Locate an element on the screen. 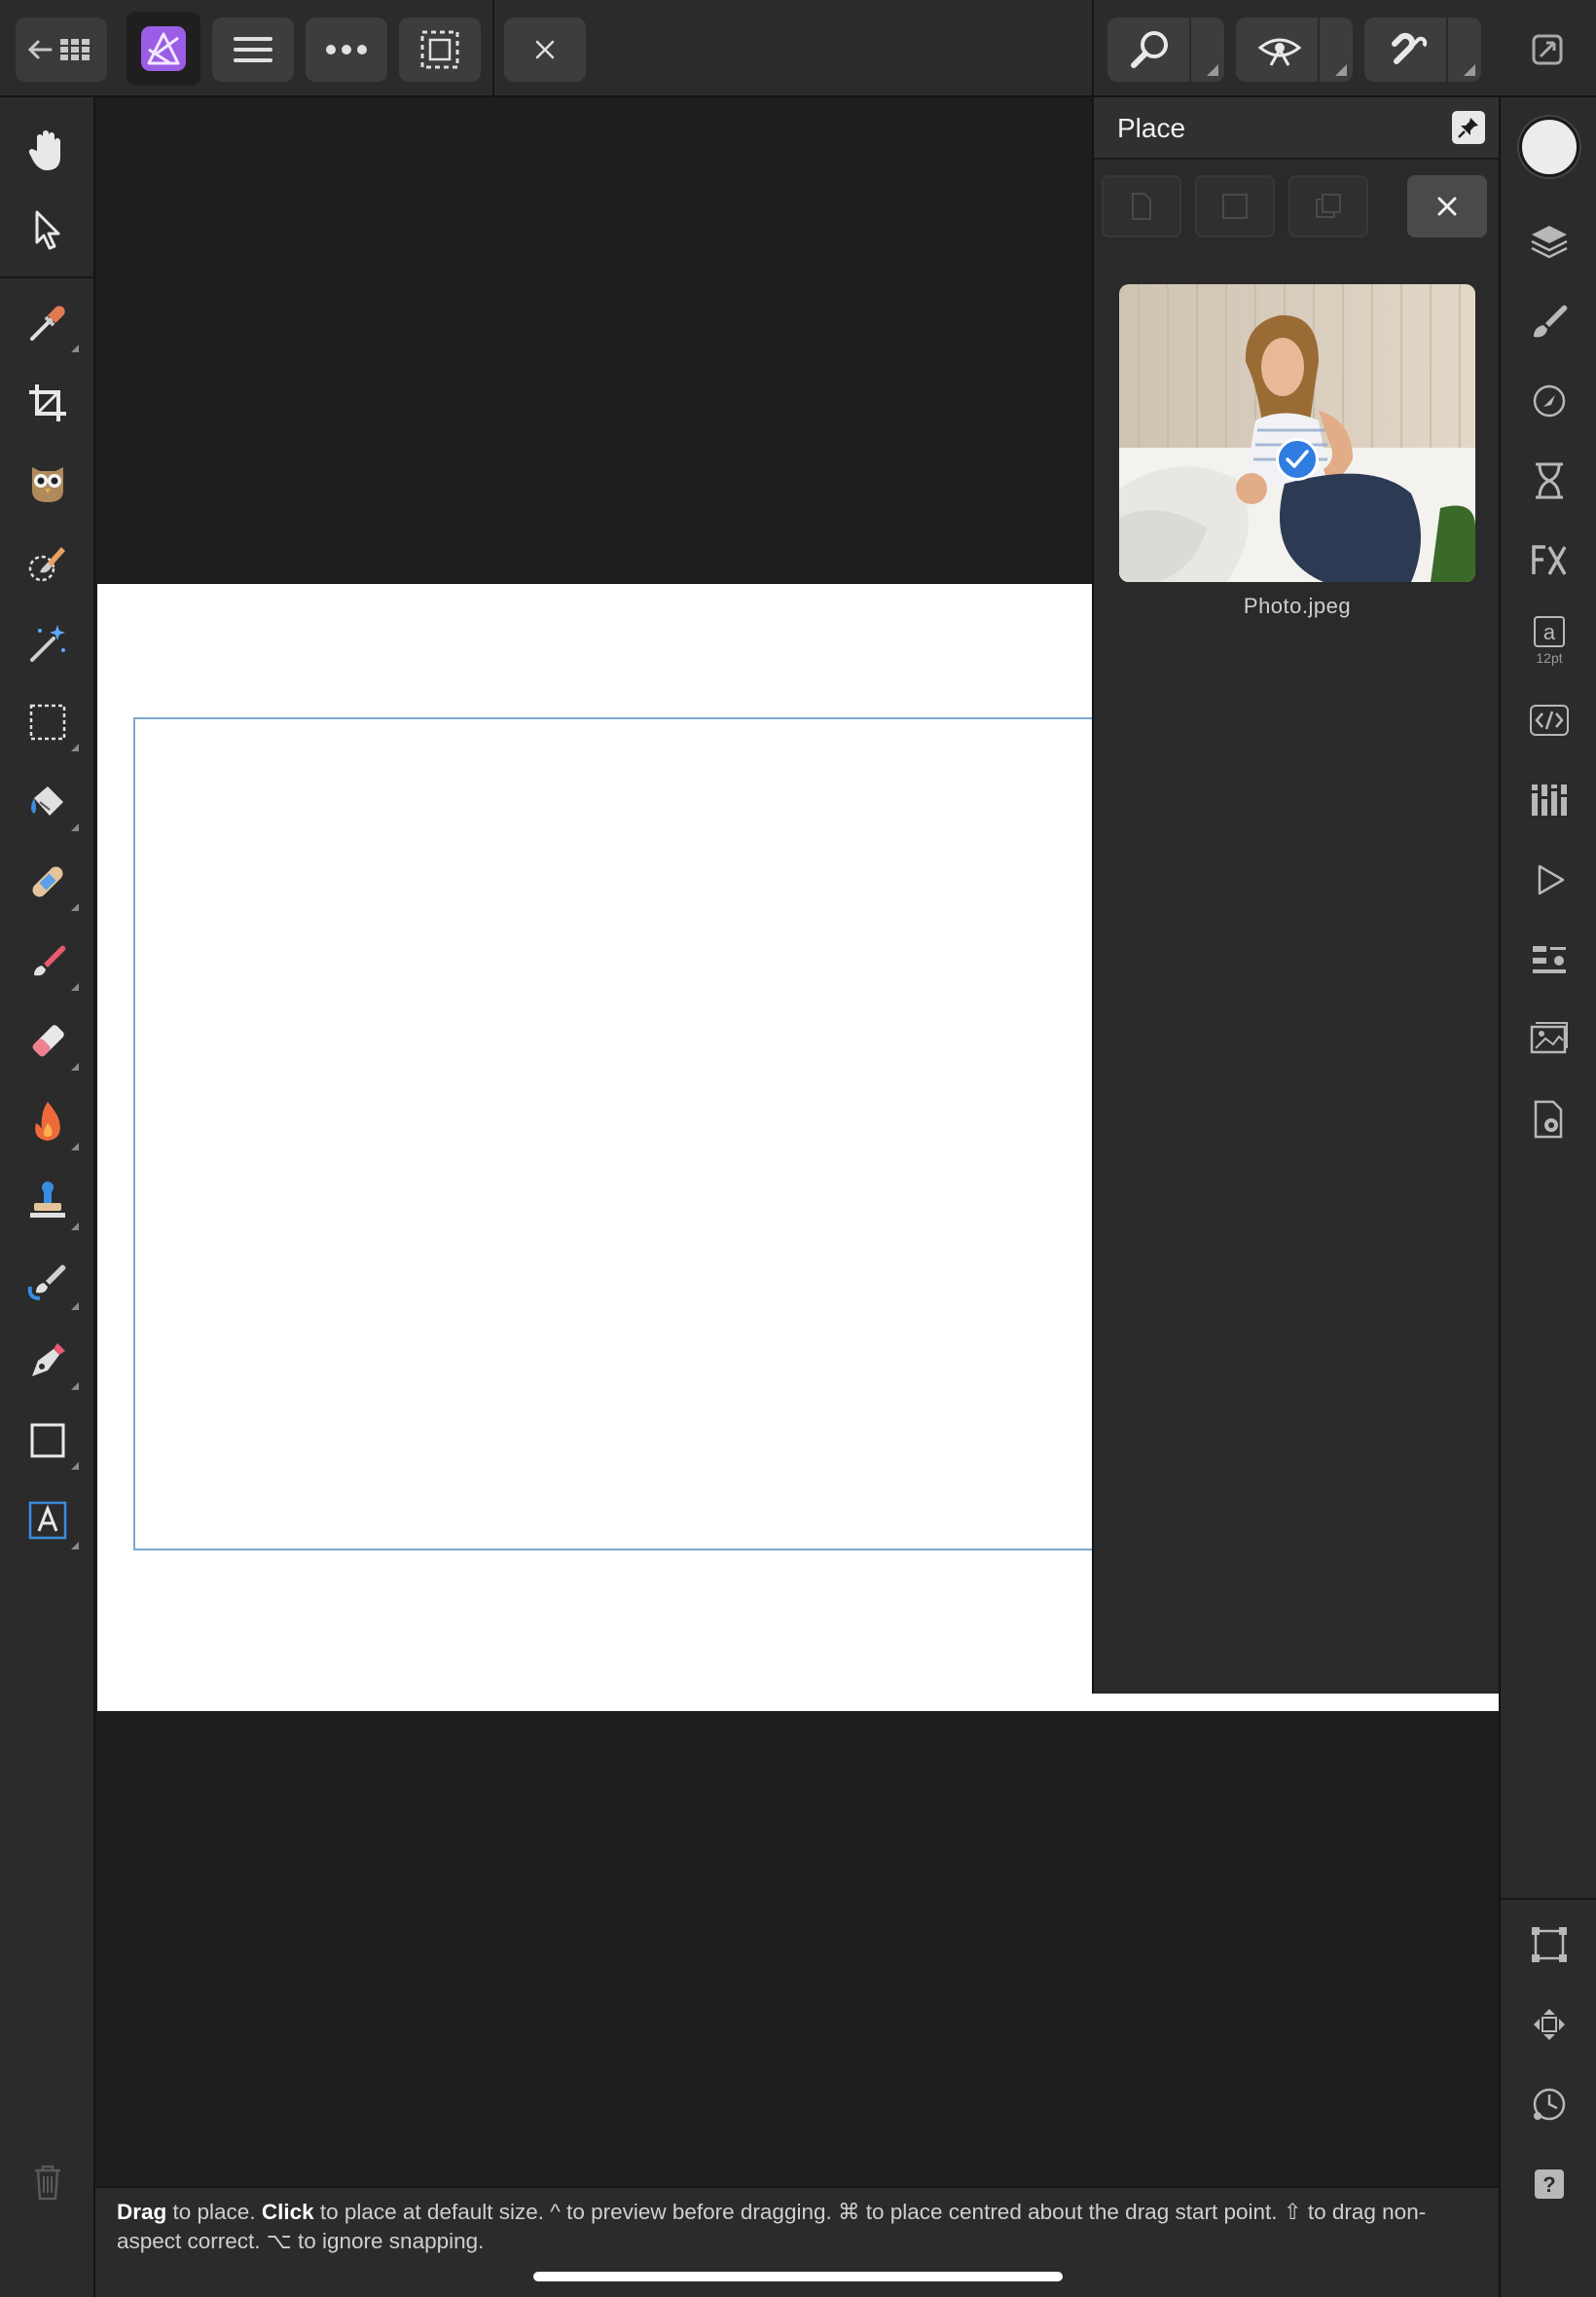 This screenshot has width=1596, height=2297. document-icon is located at coordinates (1141, 206).